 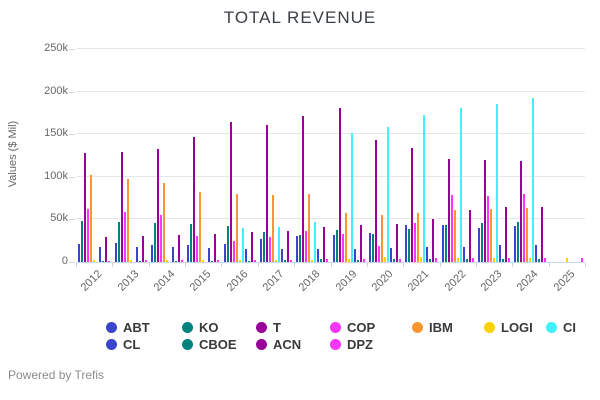 I want to click on bar-DPZ-2020, so click(x=400, y=260).